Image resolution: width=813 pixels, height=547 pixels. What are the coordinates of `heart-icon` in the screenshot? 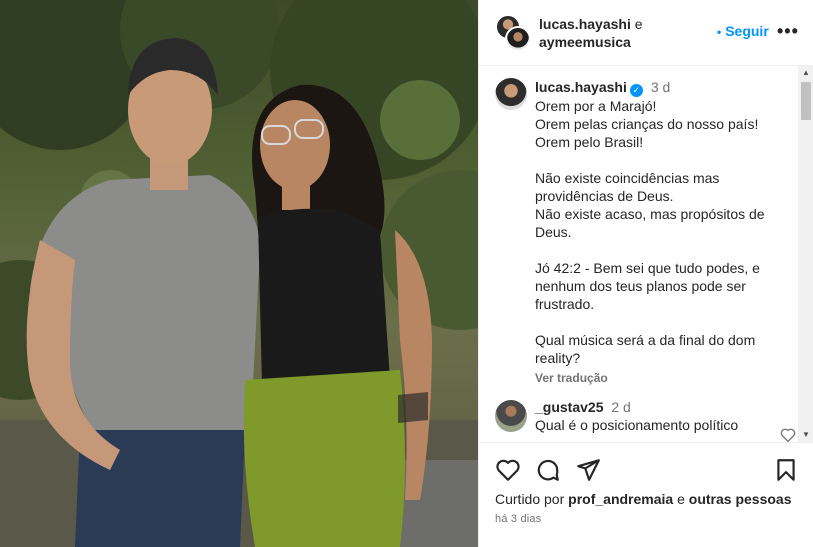 It's located at (508, 470).